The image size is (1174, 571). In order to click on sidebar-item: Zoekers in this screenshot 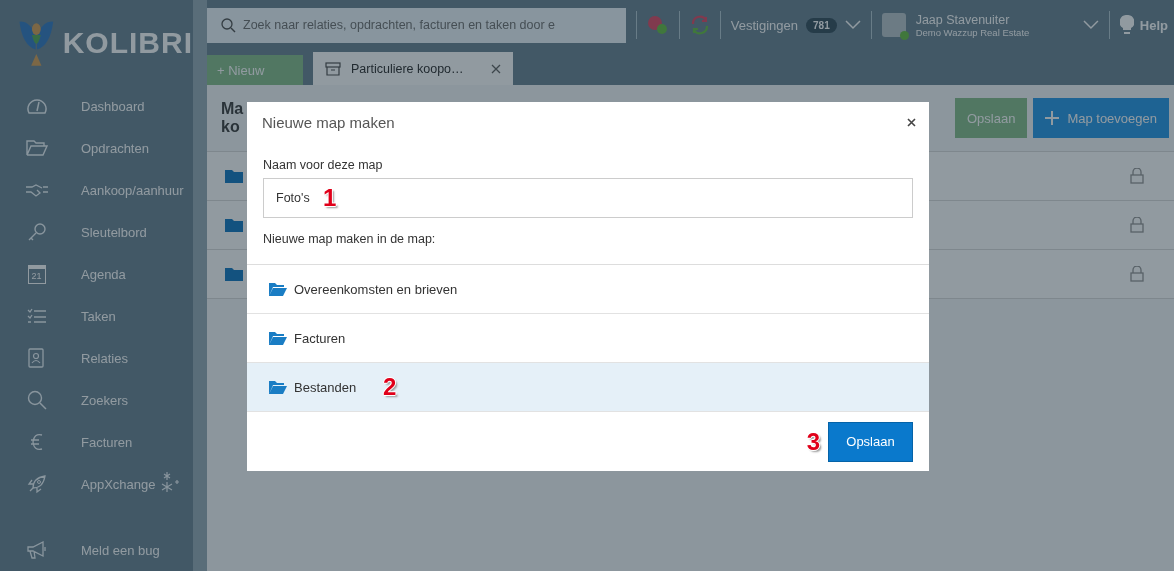, I will do `click(96, 400)`.